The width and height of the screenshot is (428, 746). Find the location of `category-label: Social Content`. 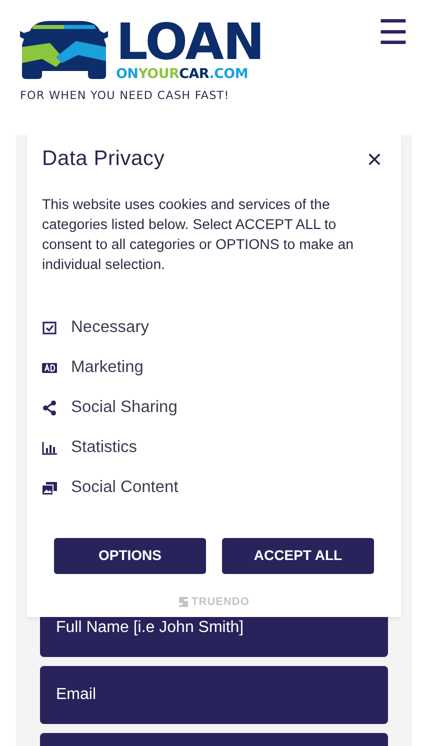

category-label: Social Content is located at coordinates (124, 487).